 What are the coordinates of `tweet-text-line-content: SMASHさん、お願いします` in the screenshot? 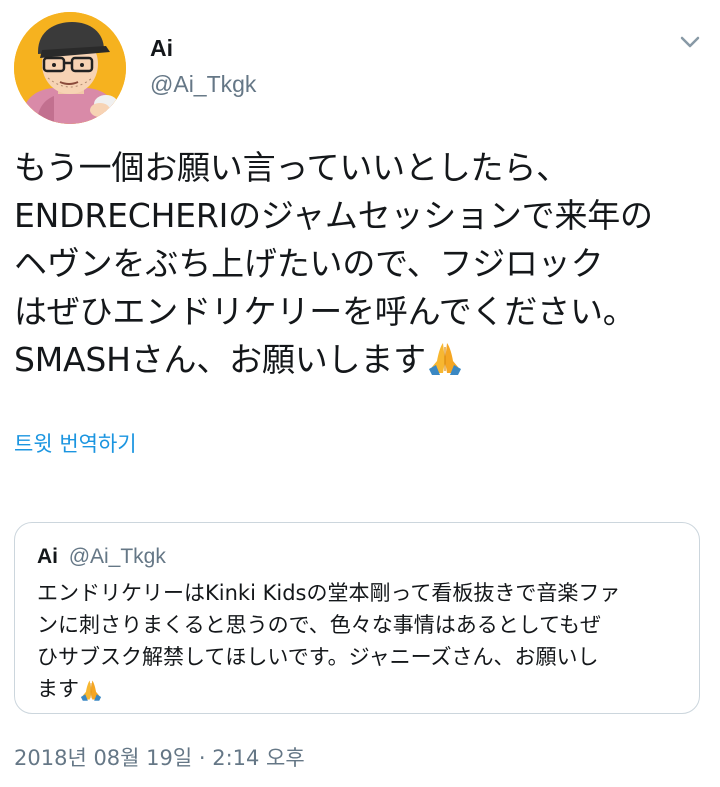 It's located at (220, 359).